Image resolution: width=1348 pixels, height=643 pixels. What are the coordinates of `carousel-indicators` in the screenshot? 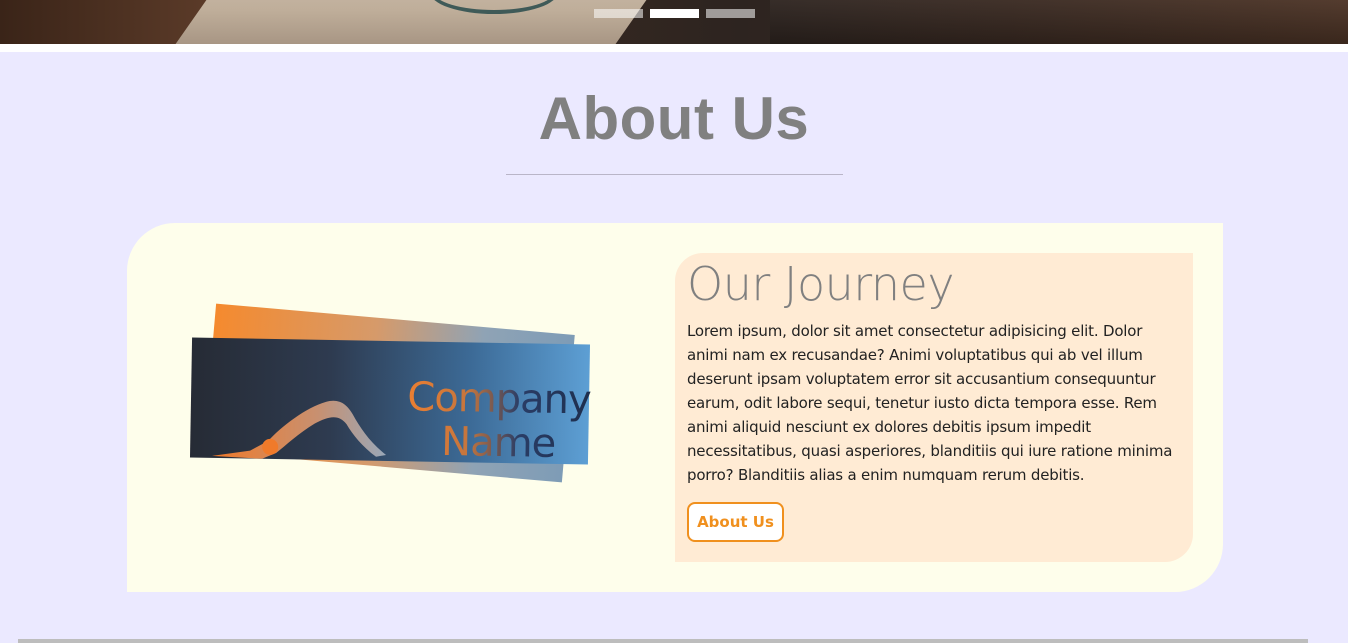 It's located at (674, 13).